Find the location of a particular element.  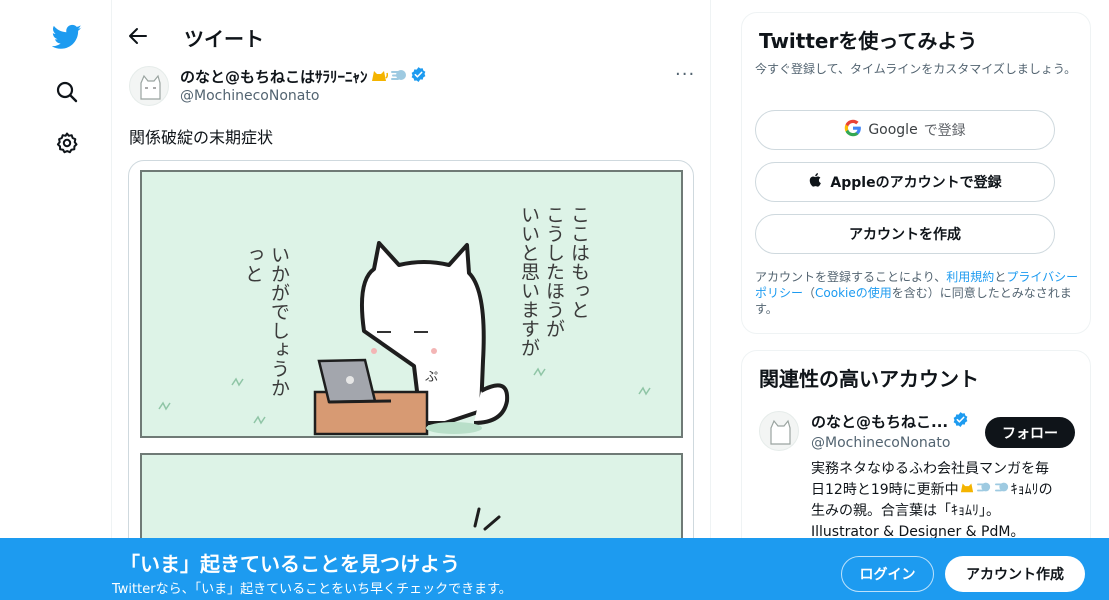

login-button: ログイン is located at coordinates (887, 574).